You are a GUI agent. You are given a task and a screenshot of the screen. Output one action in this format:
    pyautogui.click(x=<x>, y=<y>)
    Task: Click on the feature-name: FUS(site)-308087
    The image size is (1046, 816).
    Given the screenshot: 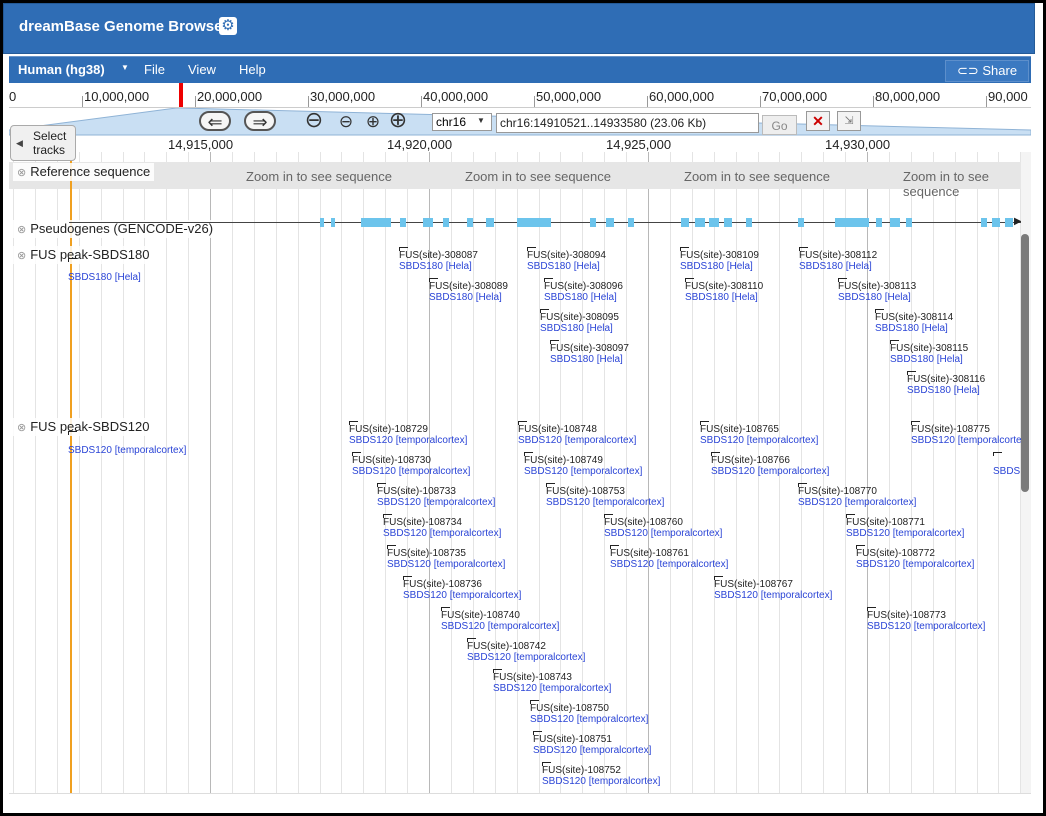 What is the action you would take?
    pyautogui.click(x=438, y=255)
    